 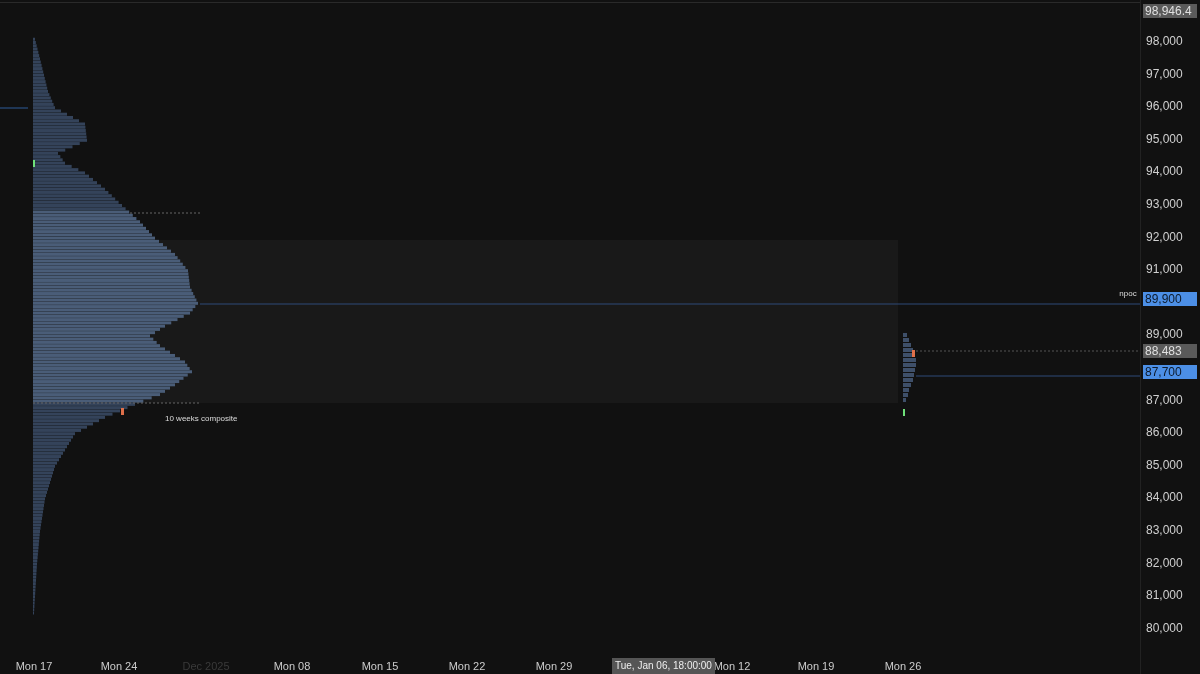 What do you see at coordinates (732, 666) in the screenshot?
I see `time-axis-label: Mon 12` at bounding box center [732, 666].